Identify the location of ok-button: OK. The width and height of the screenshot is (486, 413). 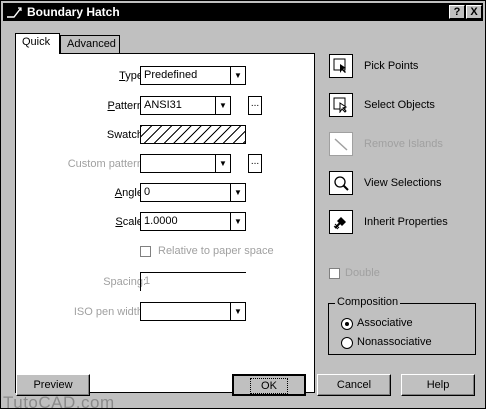
(269, 385).